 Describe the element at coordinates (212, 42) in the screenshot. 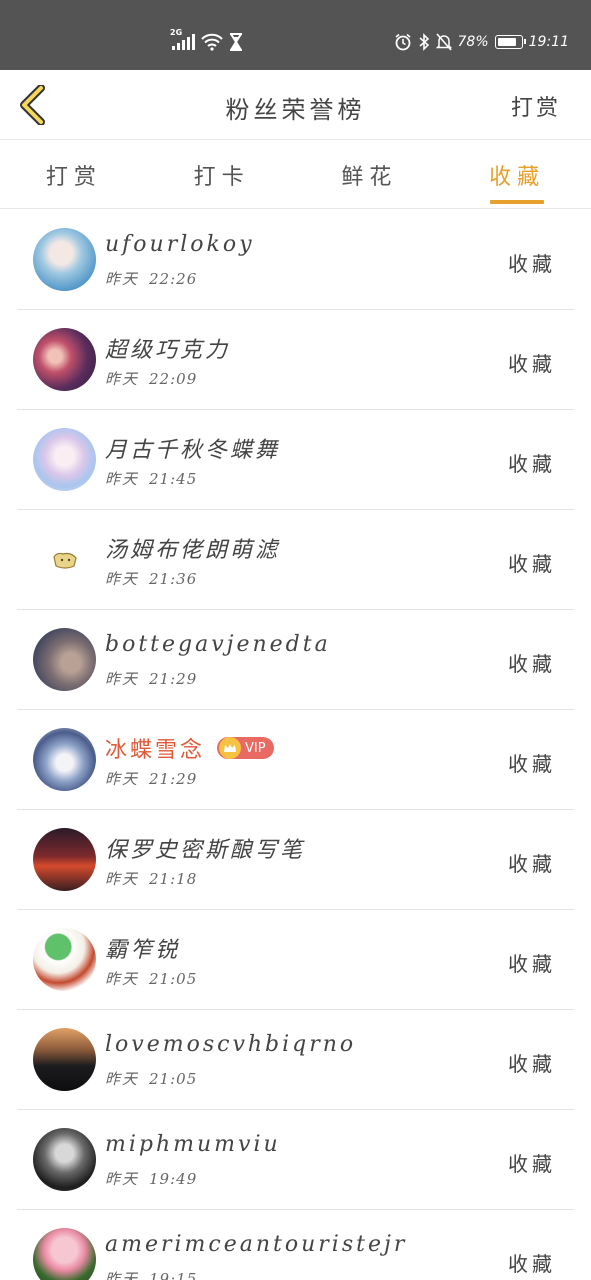

I see `wifi-icon` at that location.